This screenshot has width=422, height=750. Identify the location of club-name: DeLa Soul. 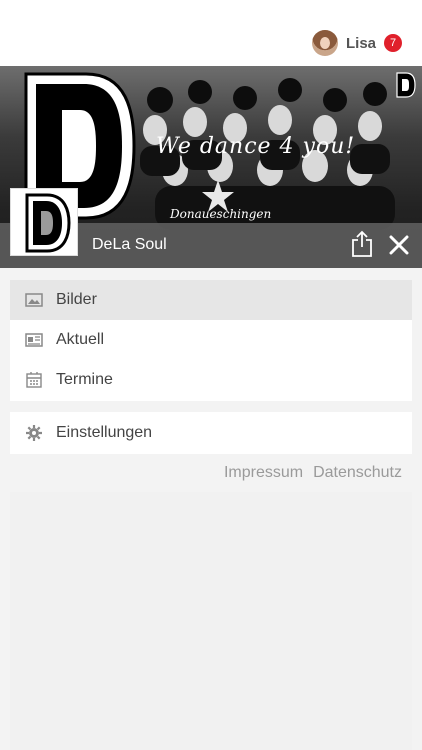
(129, 244).